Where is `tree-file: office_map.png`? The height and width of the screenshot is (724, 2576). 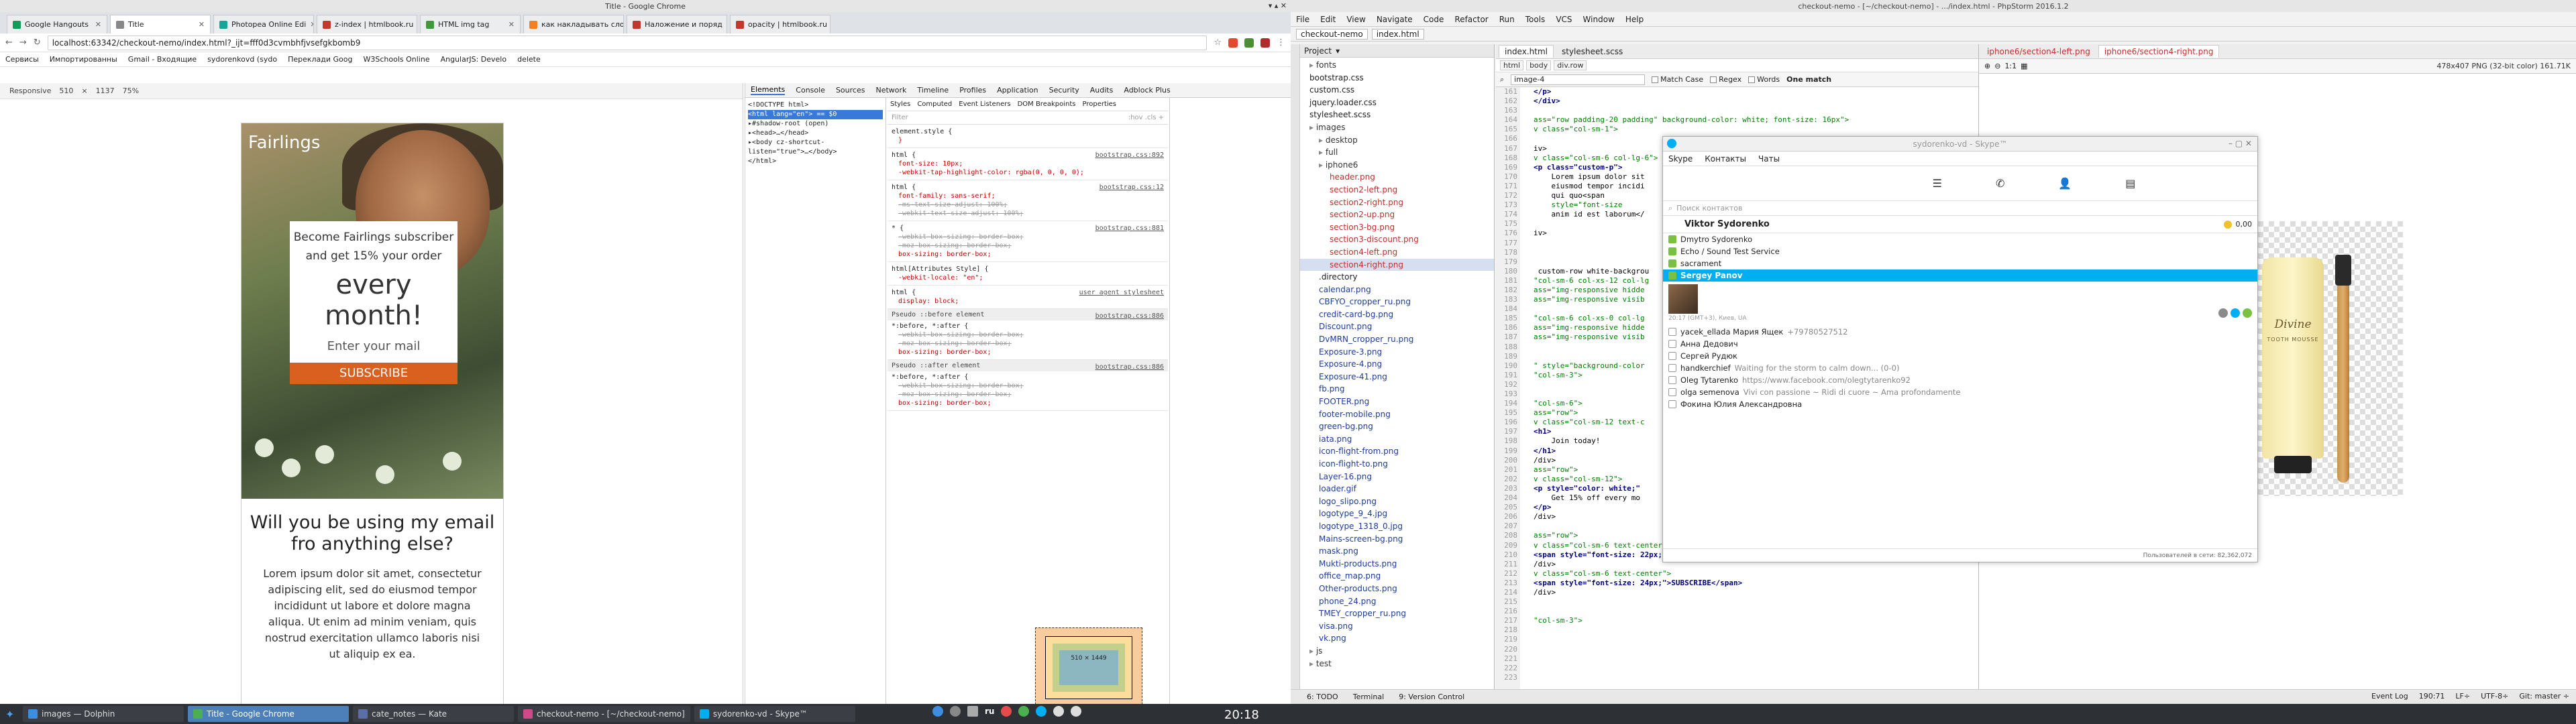 tree-file: office_map.png is located at coordinates (1397, 576).